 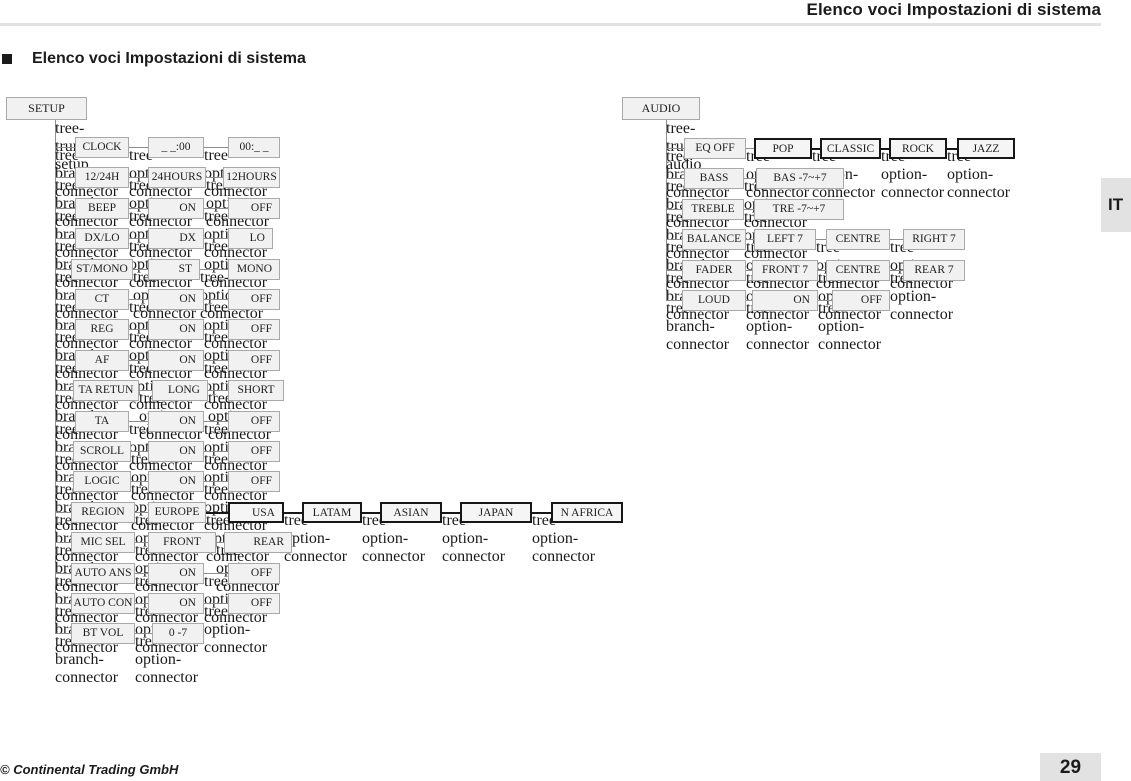 I want to click on tree-option-front: FRONT, so click(x=182, y=542).